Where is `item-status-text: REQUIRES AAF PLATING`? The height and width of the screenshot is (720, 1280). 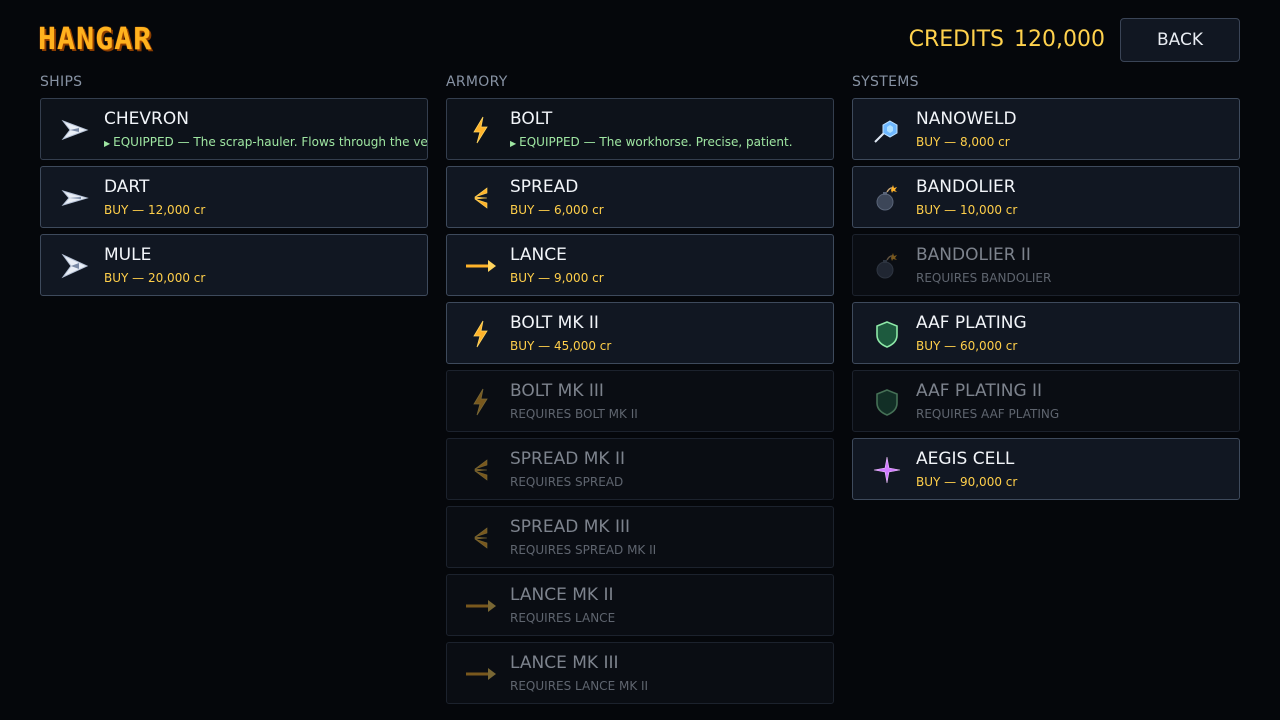
item-status-text: REQUIRES AAF PLATING is located at coordinates (988, 414).